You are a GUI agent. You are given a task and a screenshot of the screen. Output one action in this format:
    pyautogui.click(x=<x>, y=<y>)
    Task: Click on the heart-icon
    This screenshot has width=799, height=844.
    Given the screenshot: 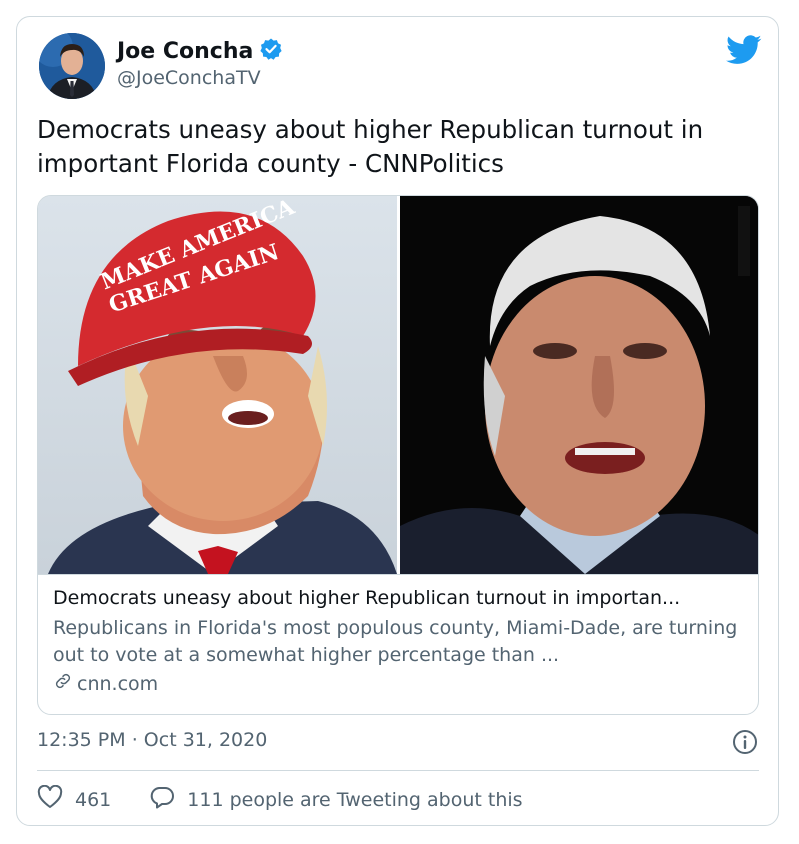 What is the action you would take?
    pyautogui.click(x=50, y=799)
    